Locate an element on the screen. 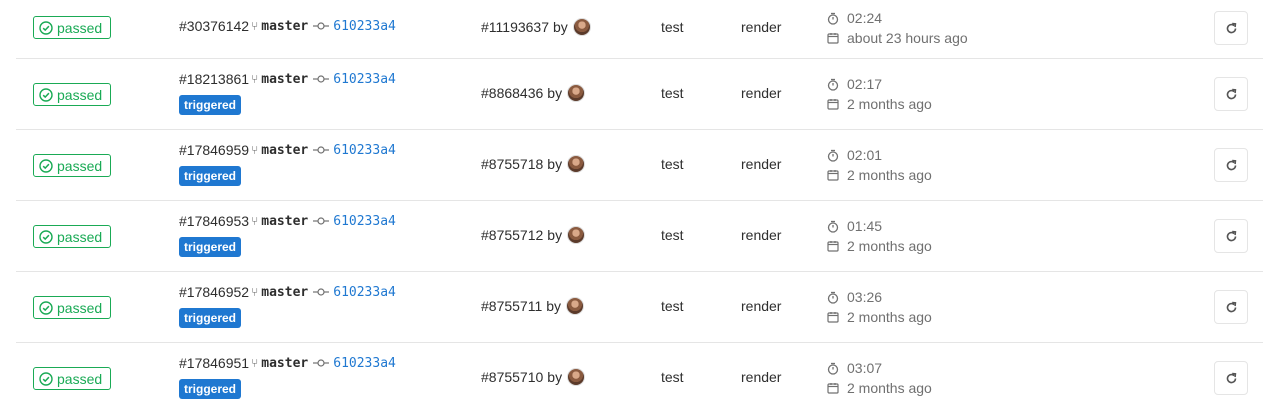 Image resolution: width=1280 pixels, height=414 pixels. pipeline-link: #8755712 is located at coordinates (512, 235).